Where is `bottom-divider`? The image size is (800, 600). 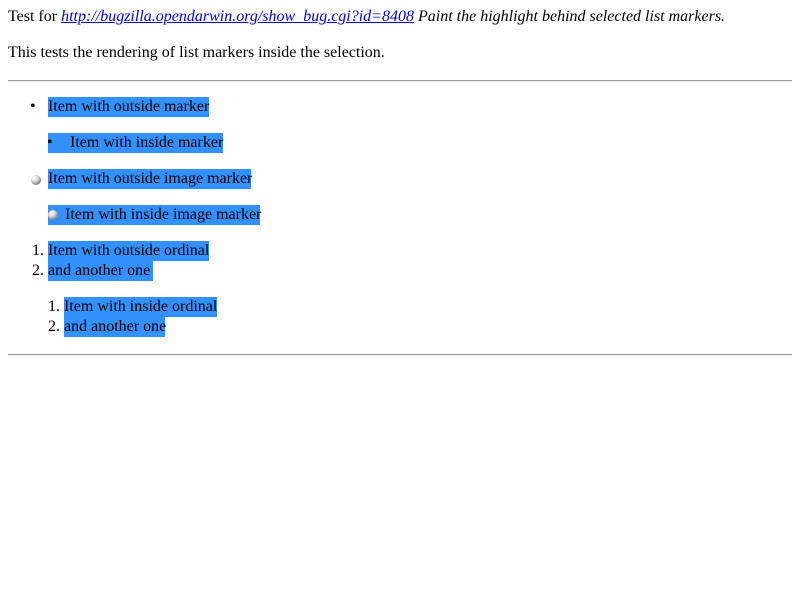
bottom-divider is located at coordinates (400, 355).